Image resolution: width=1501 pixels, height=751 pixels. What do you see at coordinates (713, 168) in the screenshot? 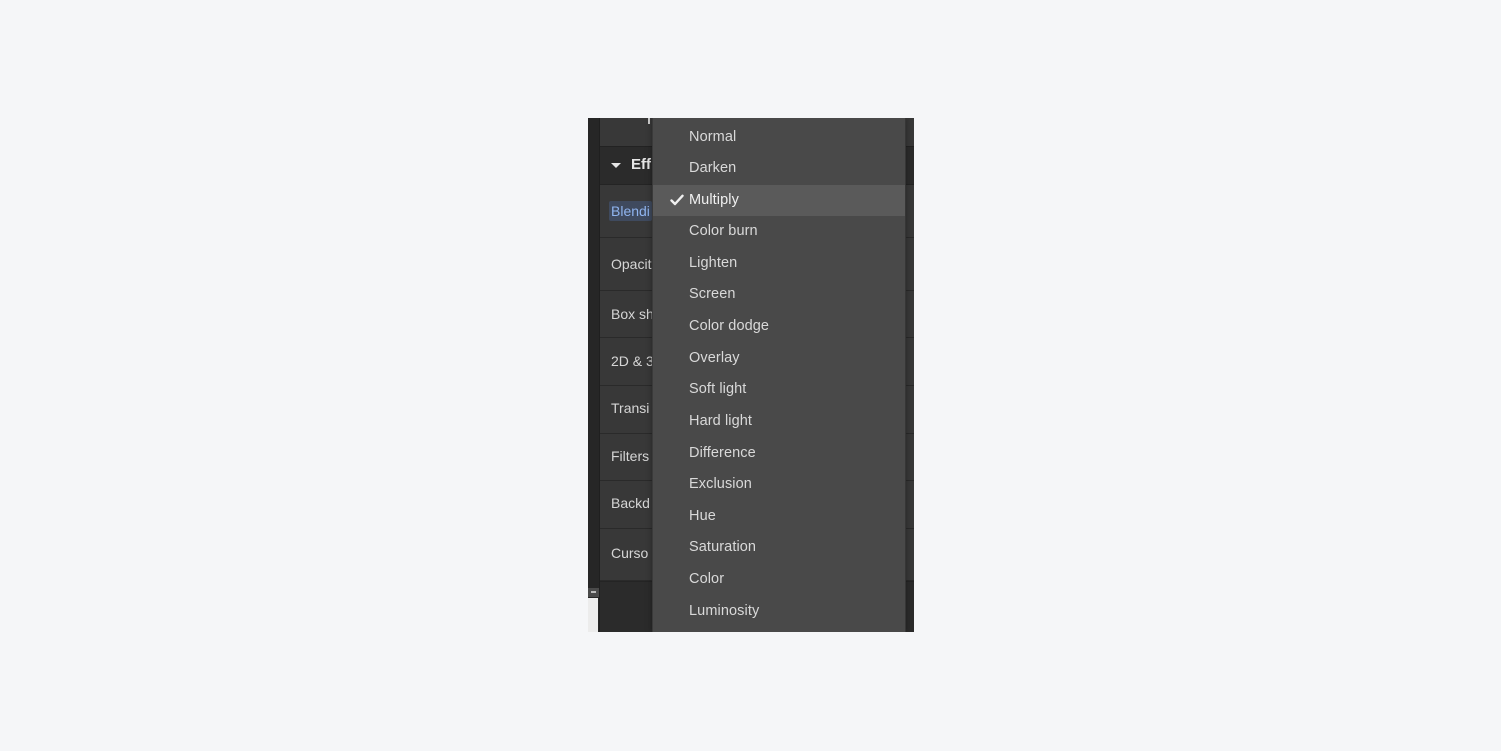
I see `menu-item-label: Darken` at bounding box center [713, 168].